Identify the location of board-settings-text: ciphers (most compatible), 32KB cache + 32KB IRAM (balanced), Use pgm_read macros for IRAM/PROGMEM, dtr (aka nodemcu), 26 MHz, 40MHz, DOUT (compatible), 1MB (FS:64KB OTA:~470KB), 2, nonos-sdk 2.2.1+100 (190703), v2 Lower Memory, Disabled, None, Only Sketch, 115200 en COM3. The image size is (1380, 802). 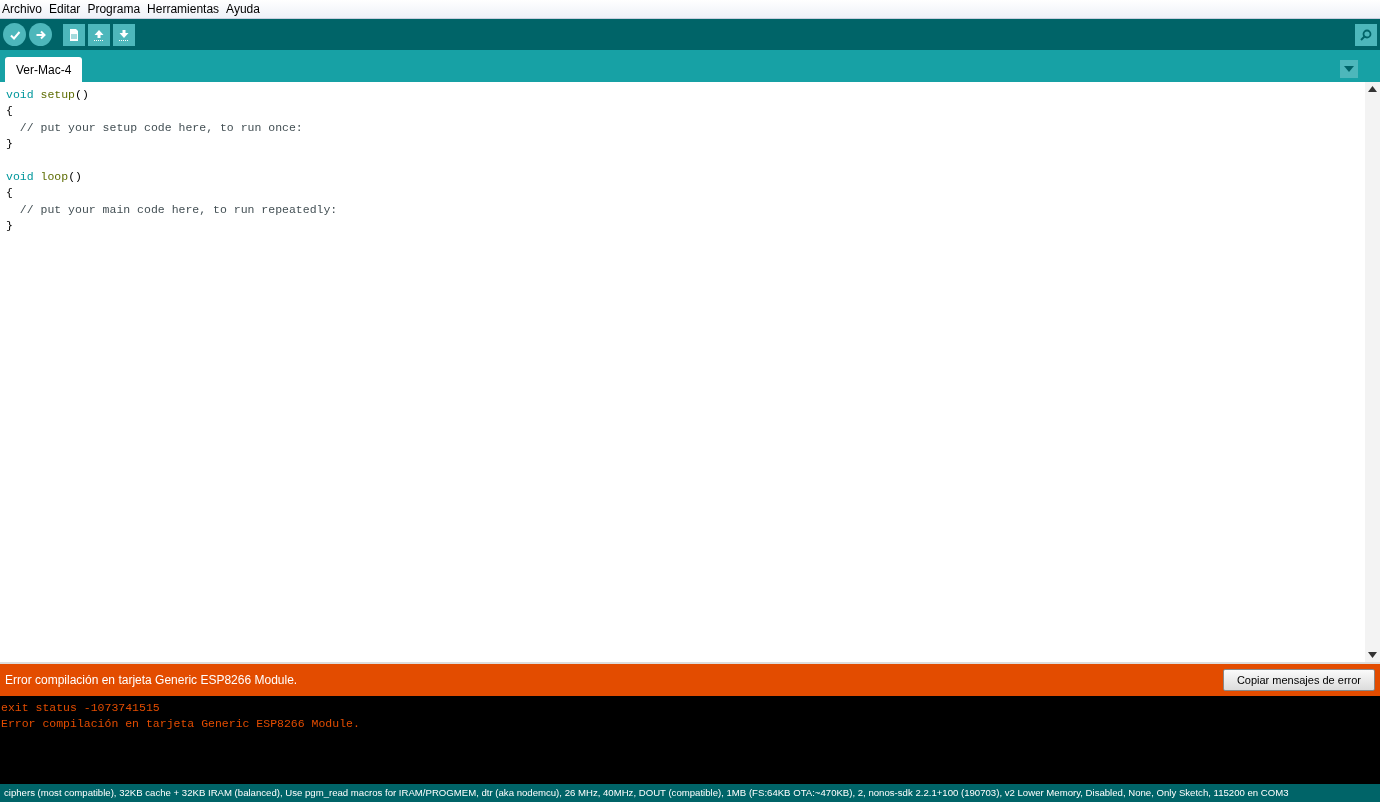
(646, 792).